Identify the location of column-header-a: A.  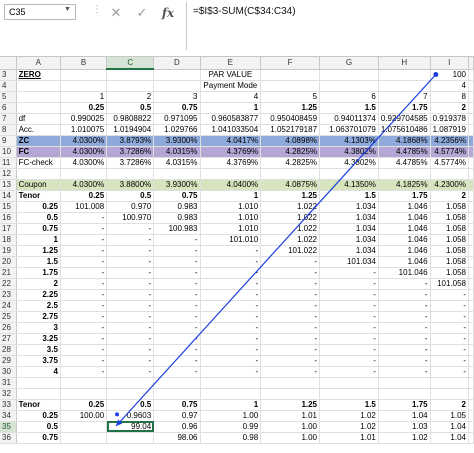
(38, 63).